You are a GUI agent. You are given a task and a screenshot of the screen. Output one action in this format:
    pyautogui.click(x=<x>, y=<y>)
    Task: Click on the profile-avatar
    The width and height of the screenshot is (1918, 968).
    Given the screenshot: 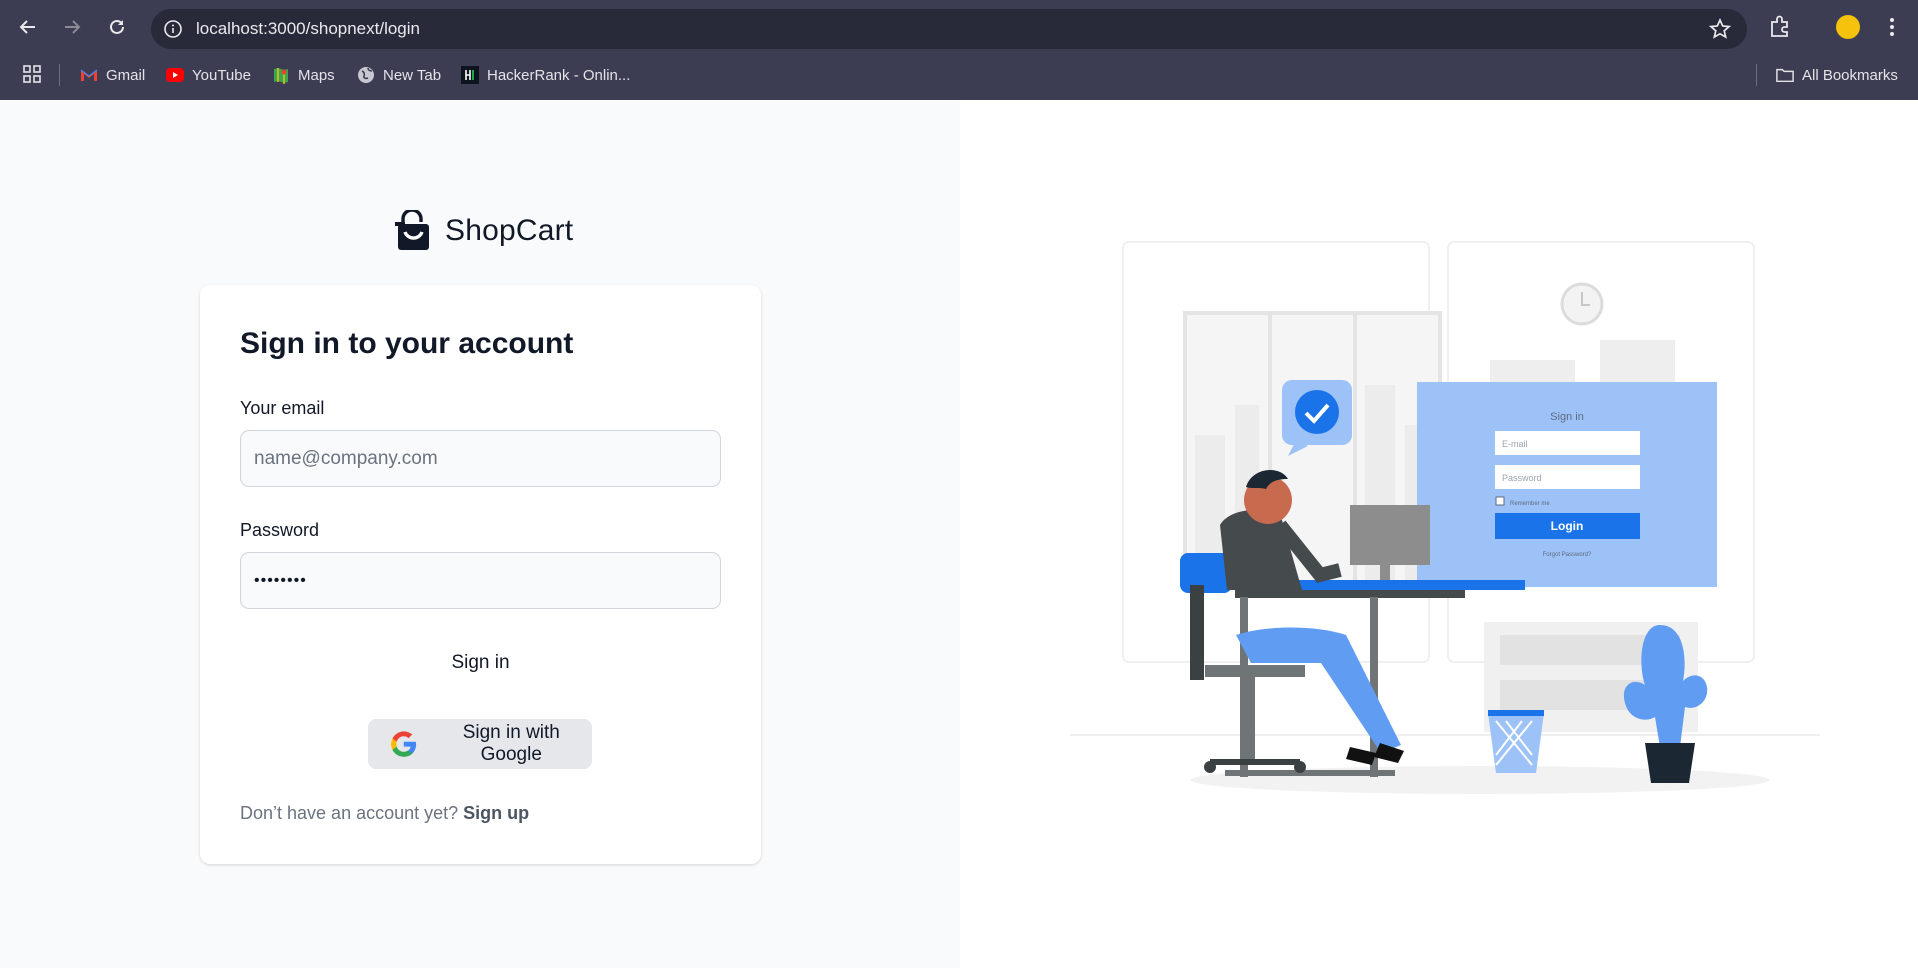 What is the action you would take?
    pyautogui.click(x=1848, y=27)
    